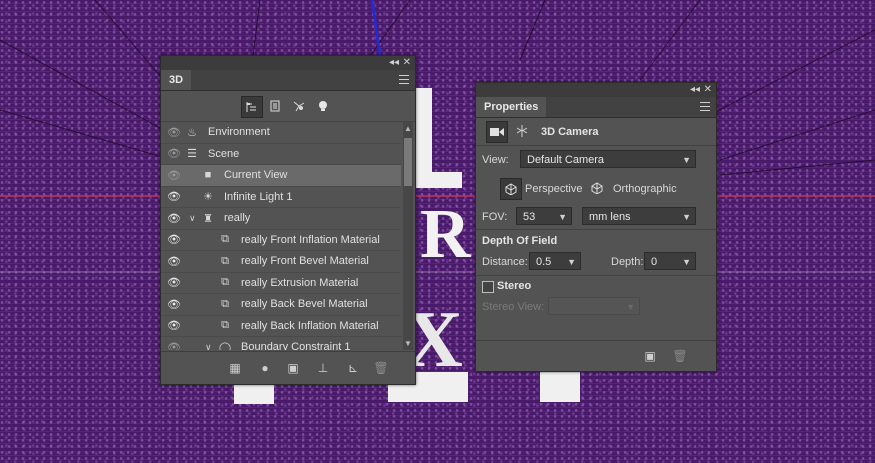  I want to click on perspective-cube-icon, so click(511, 189).